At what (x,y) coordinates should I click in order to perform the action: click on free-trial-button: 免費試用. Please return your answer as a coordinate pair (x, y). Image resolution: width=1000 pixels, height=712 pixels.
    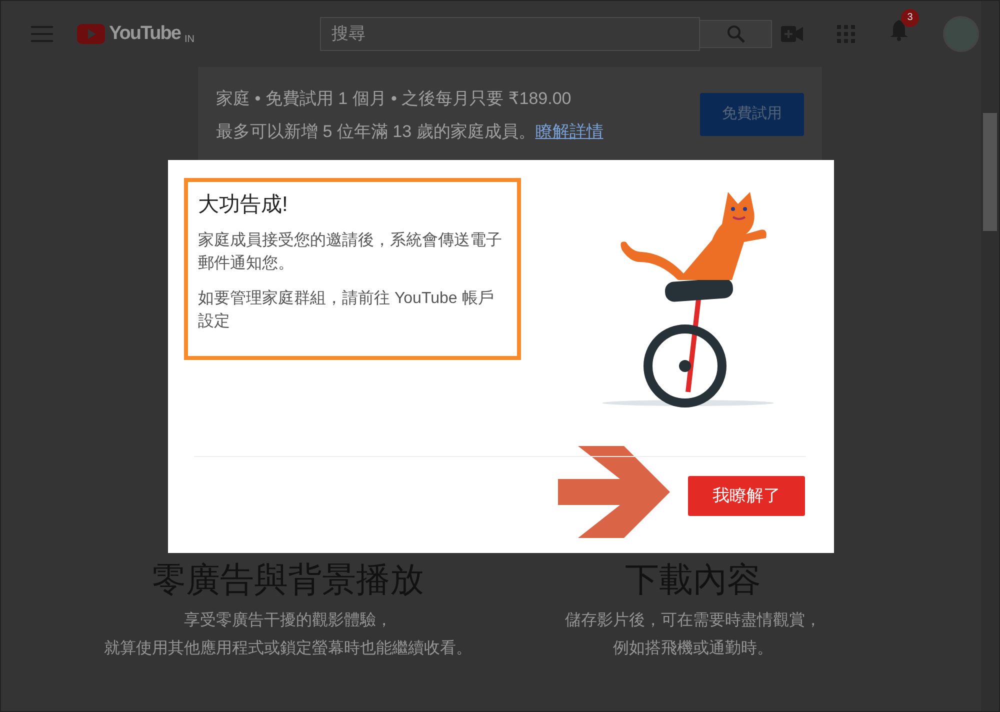
    Looking at the image, I should click on (752, 114).